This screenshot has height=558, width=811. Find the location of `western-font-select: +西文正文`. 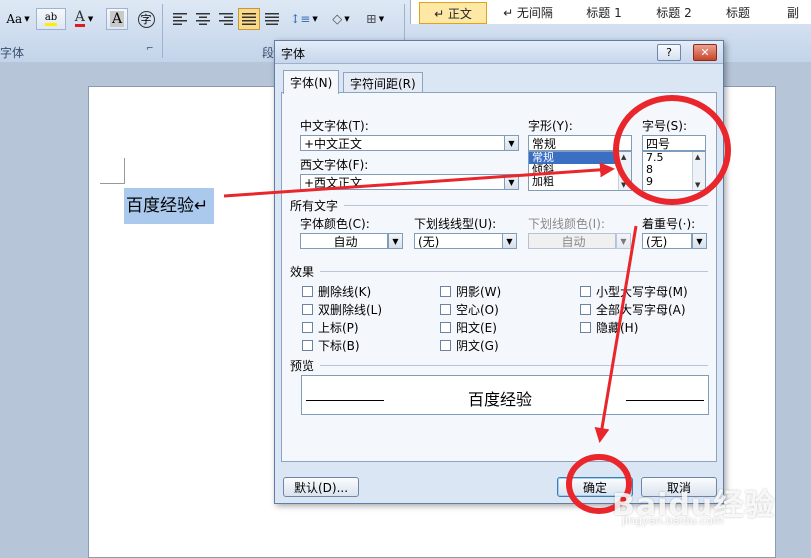

western-font-select: +西文正文 is located at coordinates (403, 182).